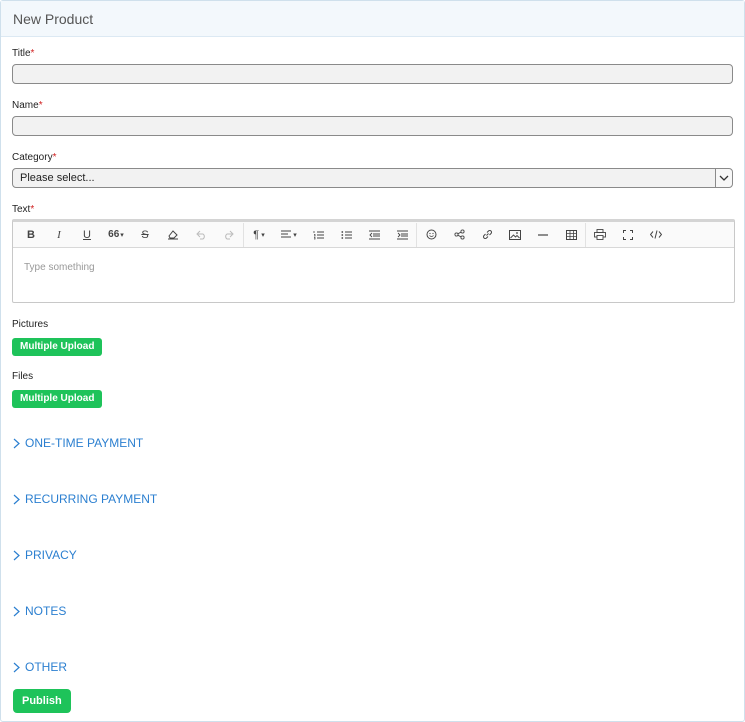 This screenshot has width=745, height=722. I want to click on italic-icon: I, so click(59, 235).